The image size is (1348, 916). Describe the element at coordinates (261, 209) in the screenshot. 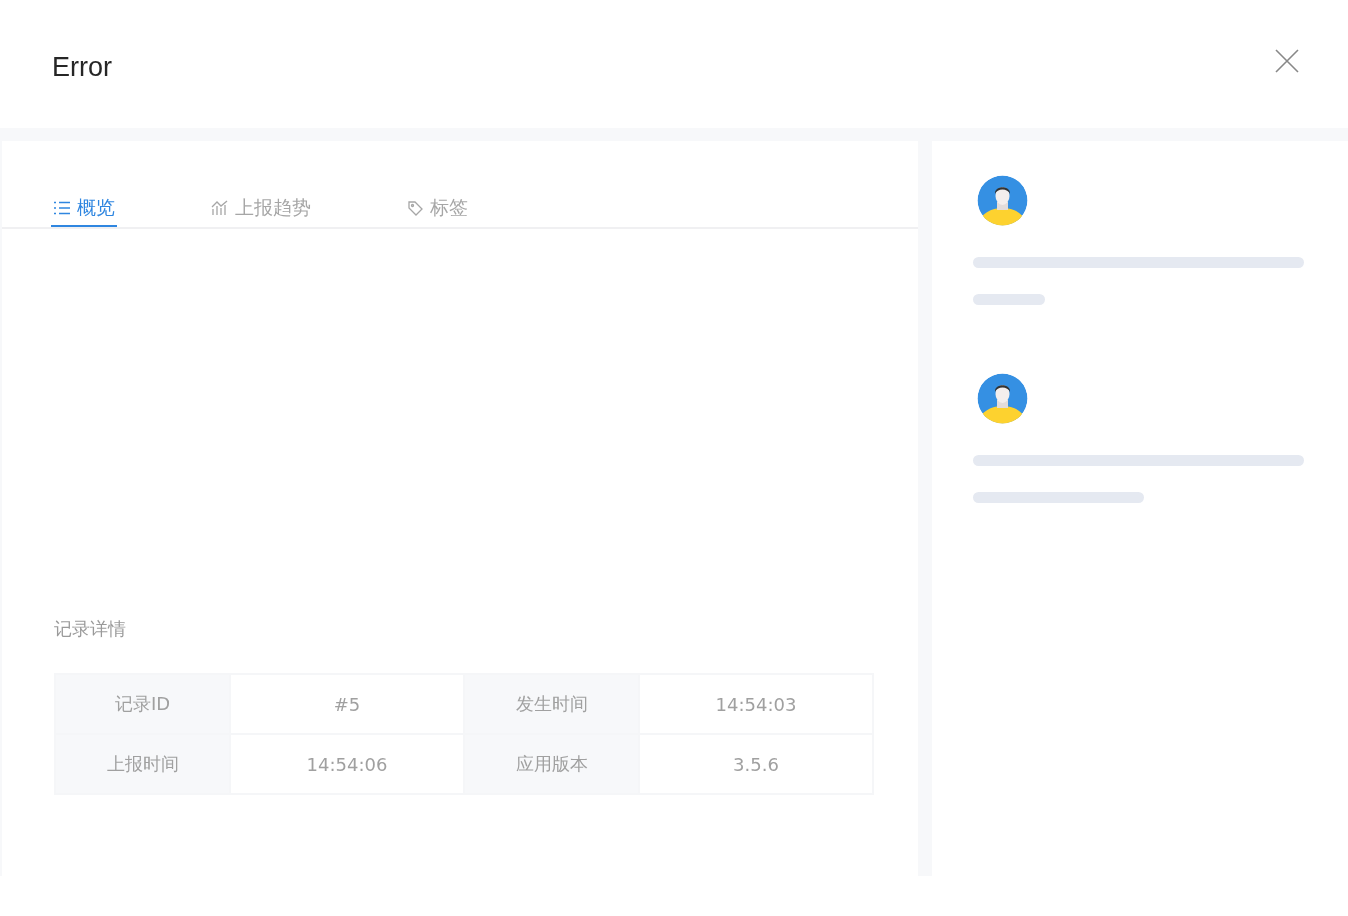

I see `tab: 上报趋势` at that location.